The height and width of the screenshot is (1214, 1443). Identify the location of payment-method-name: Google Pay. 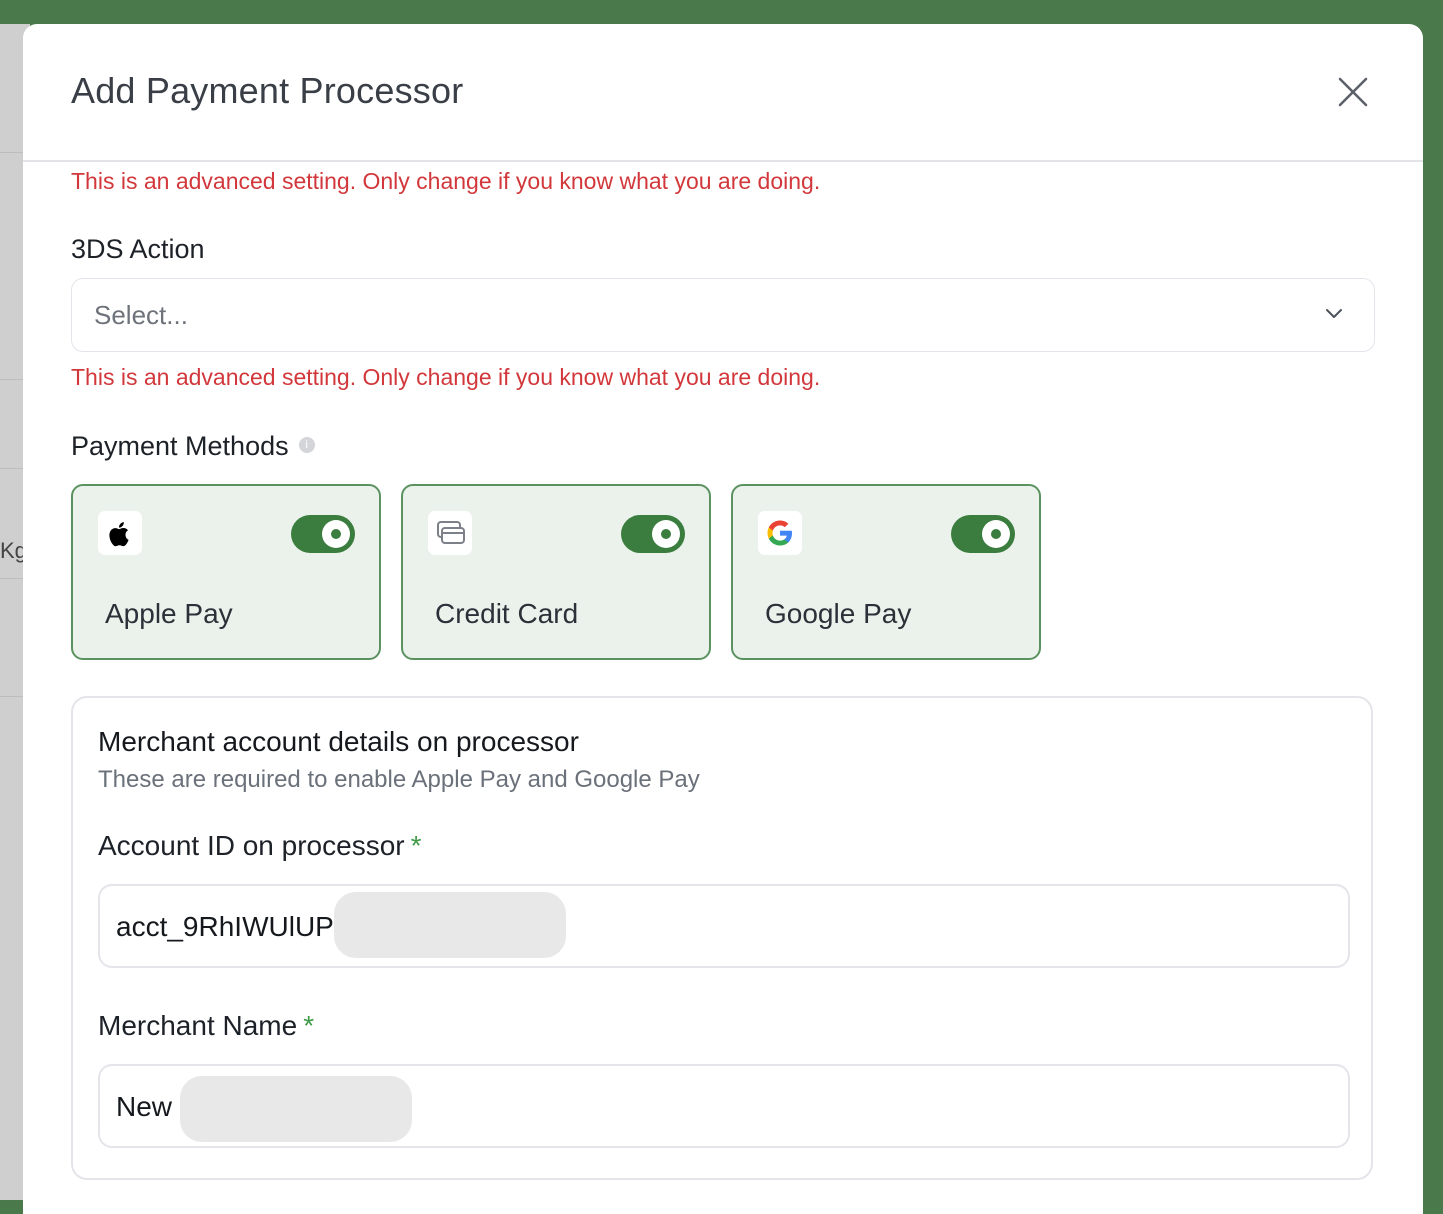
(838, 613).